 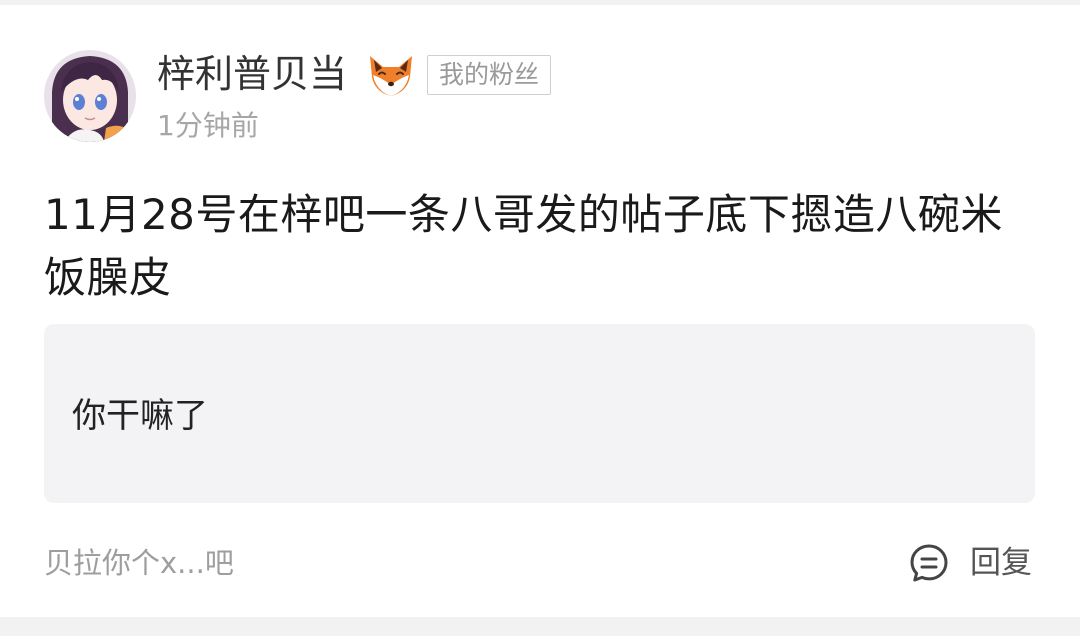 What do you see at coordinates (252, 74) in the screenshot?
I see `username: 梓利普贝当` at bounding box center [252, 74].